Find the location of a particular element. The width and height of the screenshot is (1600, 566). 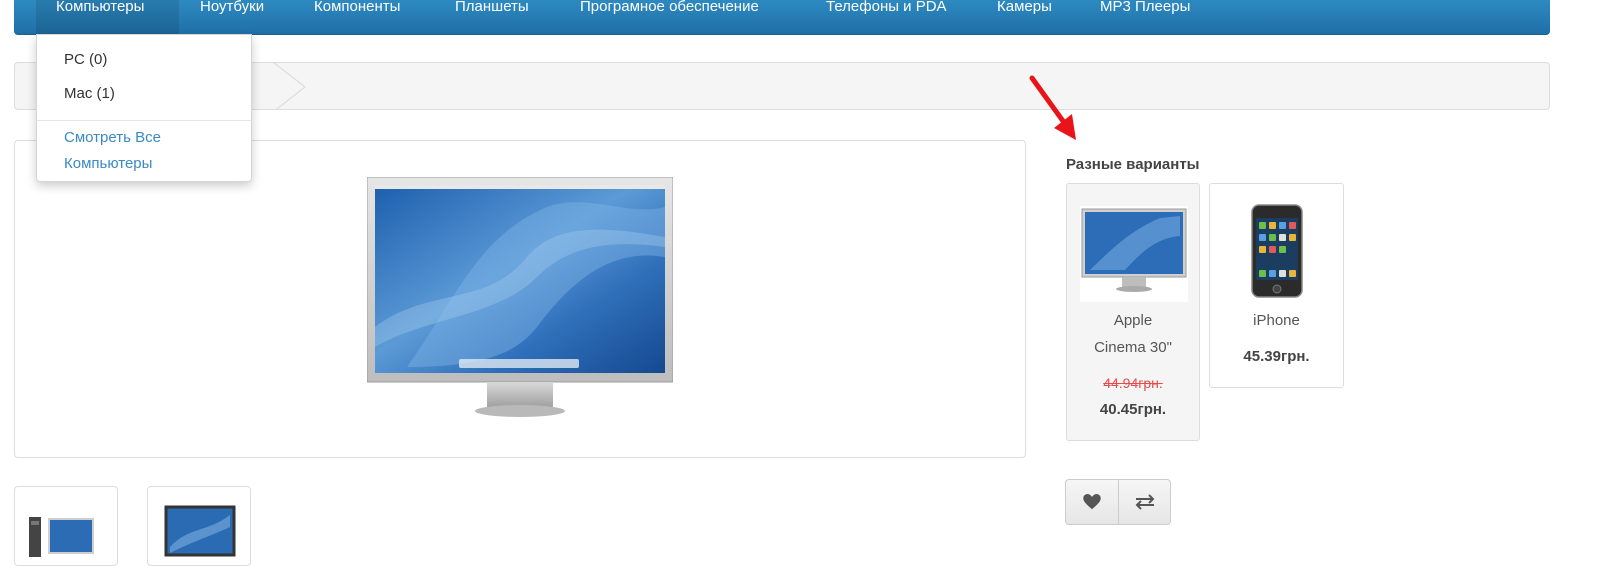

dropdown-item-mac: Mac (1) is located at coordinates (89, 93).